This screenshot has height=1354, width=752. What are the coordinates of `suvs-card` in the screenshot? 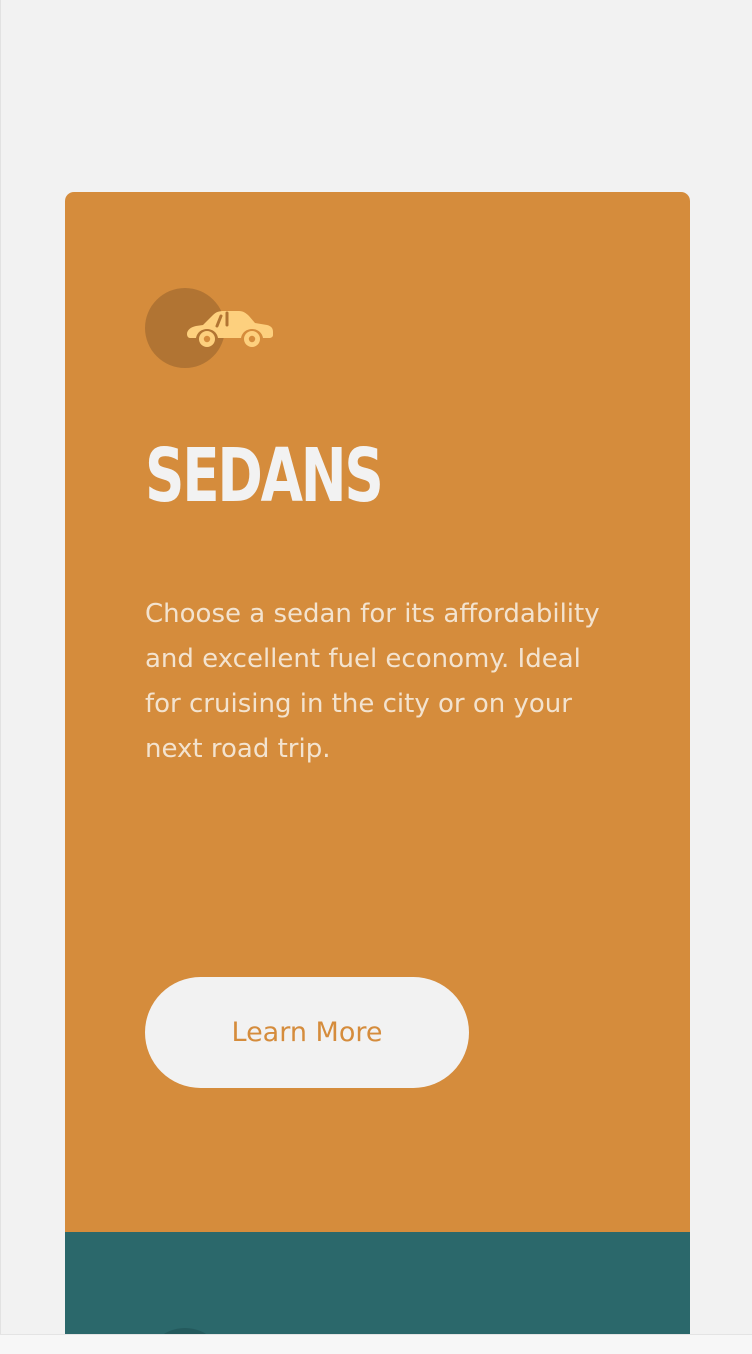 It's located at (377, 1283).